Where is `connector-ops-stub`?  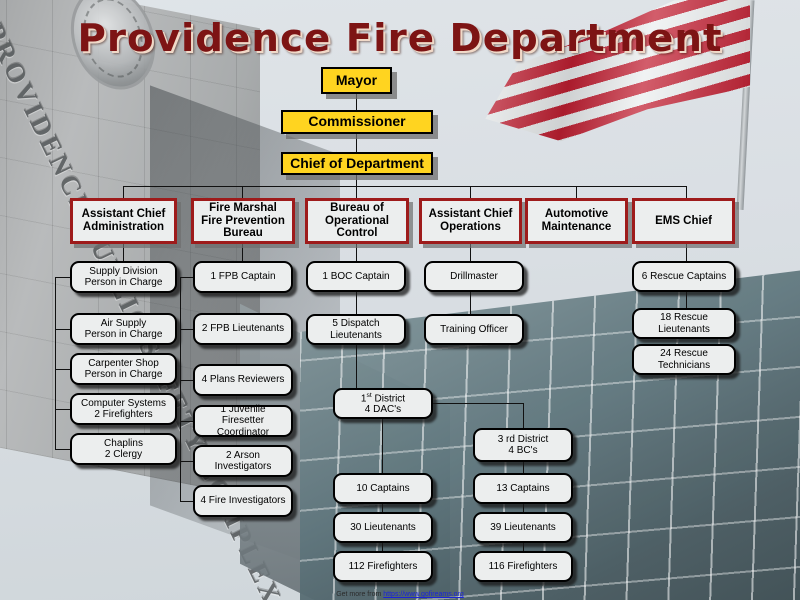
connector-ops-stub is located at coordinates (470, 252).